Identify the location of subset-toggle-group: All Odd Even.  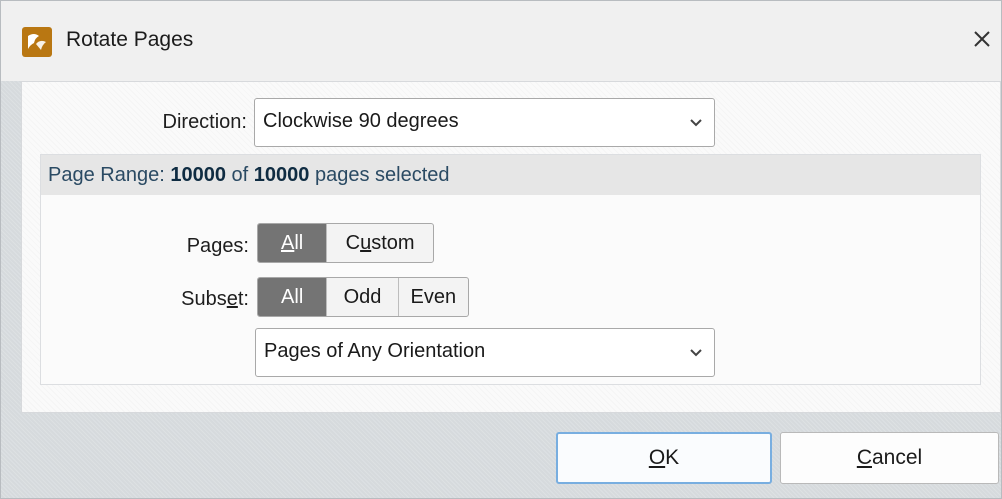
(363, 297).